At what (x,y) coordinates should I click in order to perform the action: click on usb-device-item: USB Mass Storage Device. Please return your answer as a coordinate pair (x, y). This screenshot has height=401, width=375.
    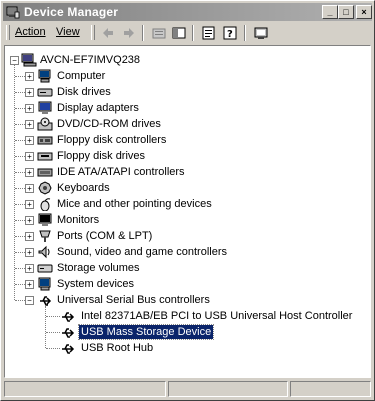
    Looking at the image, I should click on (185, 332).